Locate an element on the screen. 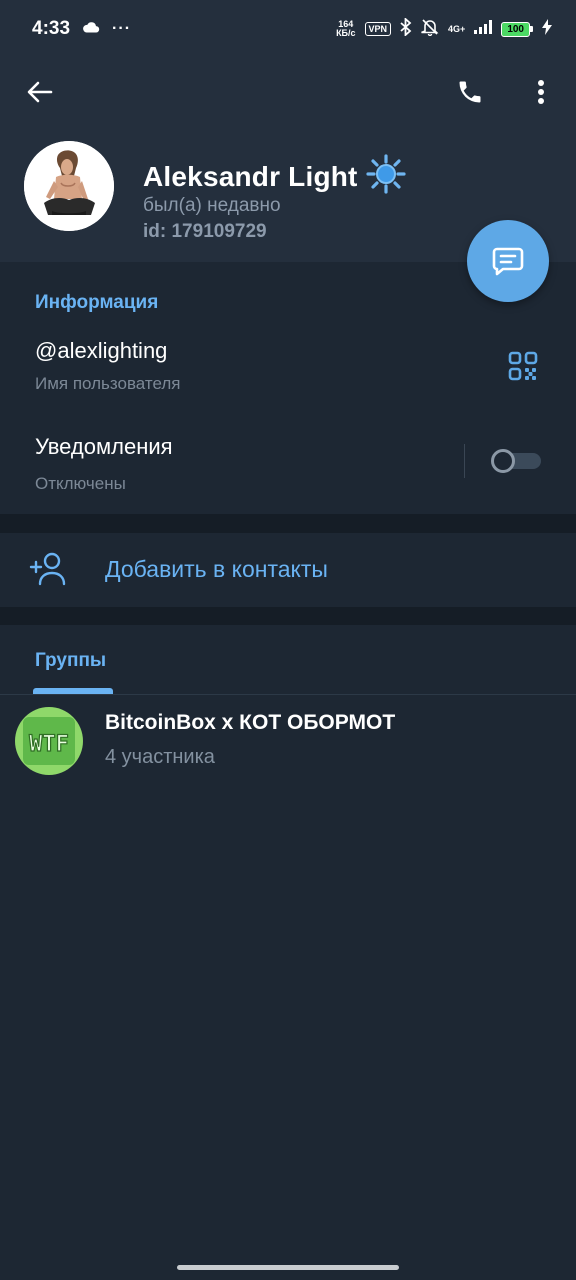 Image resolution: width=576 pixels, height=1280 pixels. net-speed-unit: КБ/с is located at coordinates (346, 33).